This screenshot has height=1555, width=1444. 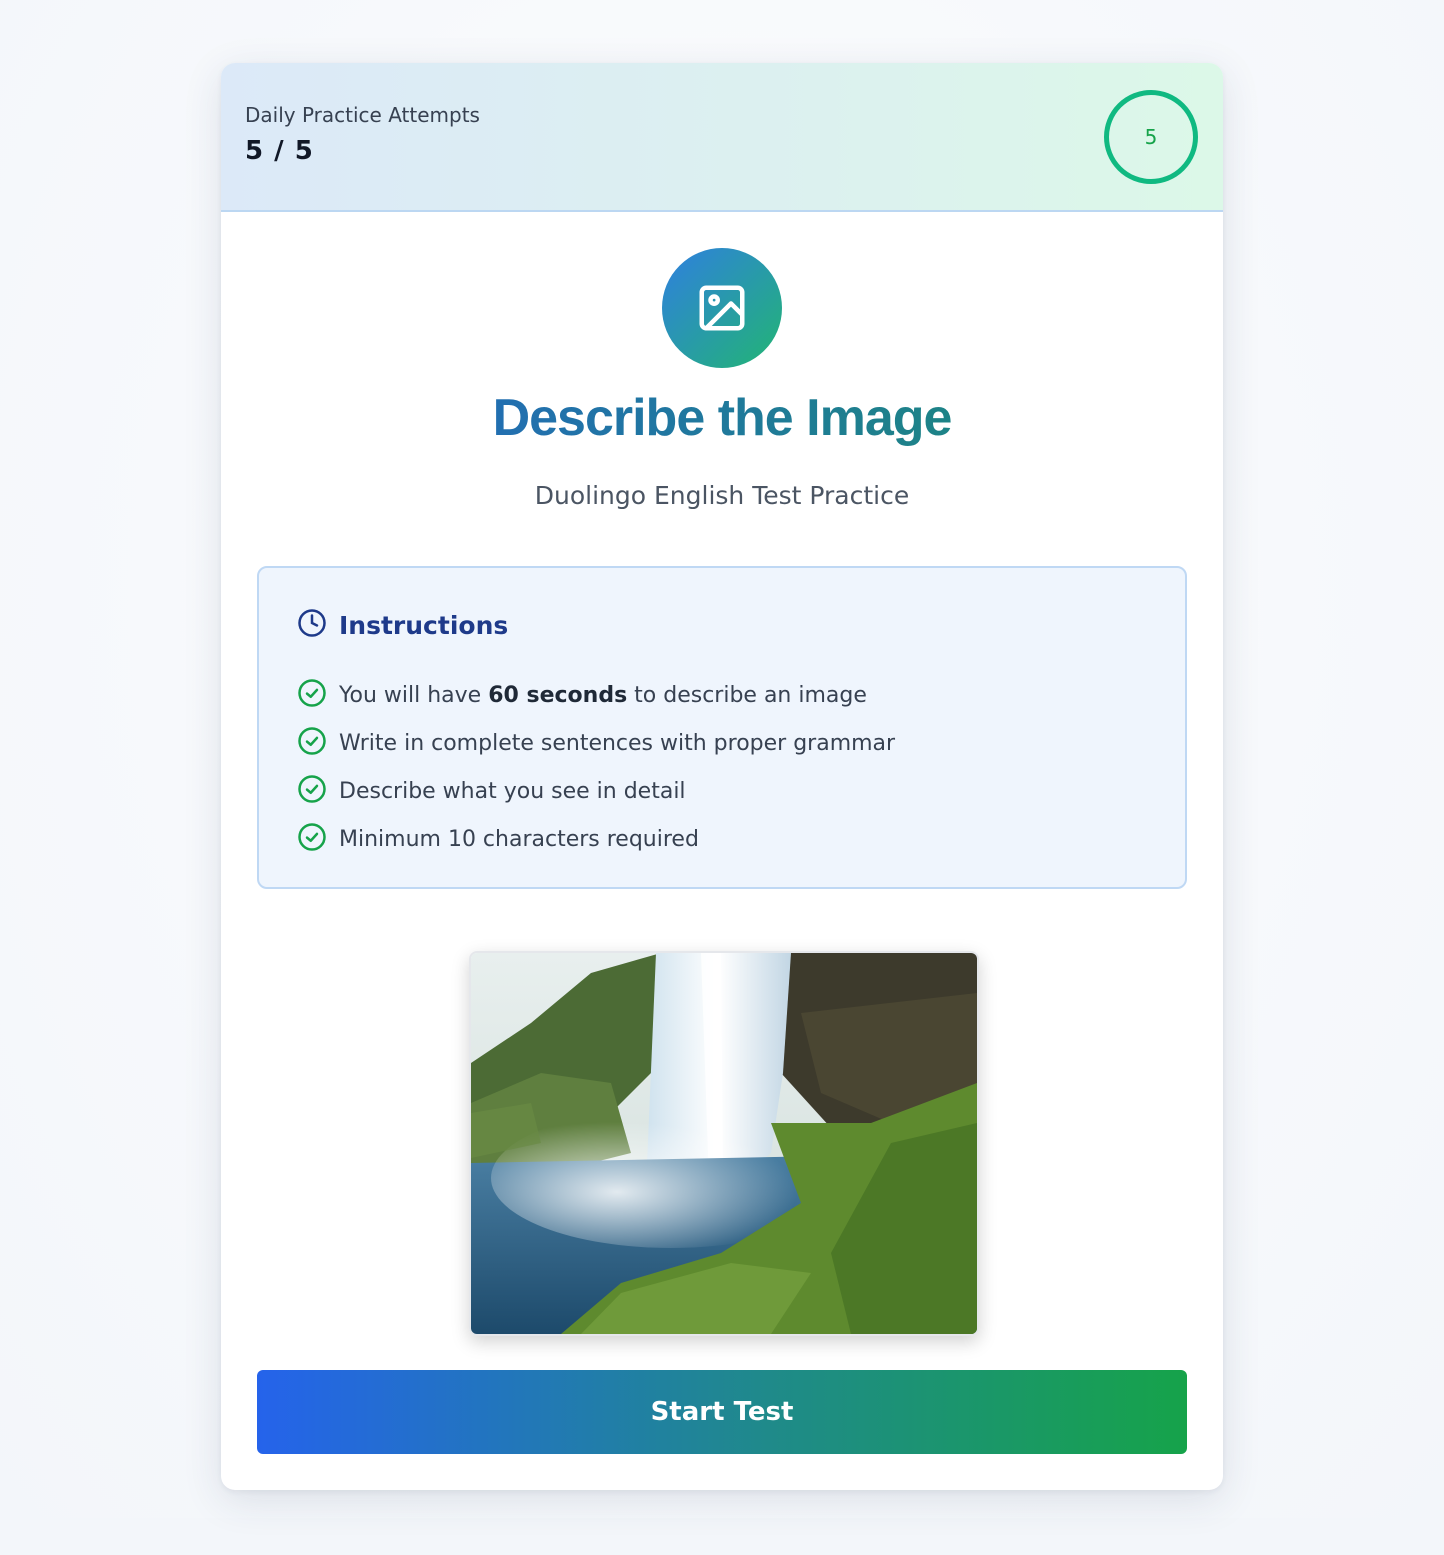 I want to click on list-item: Minimum 10 characters required, so click(x=596, y=839).